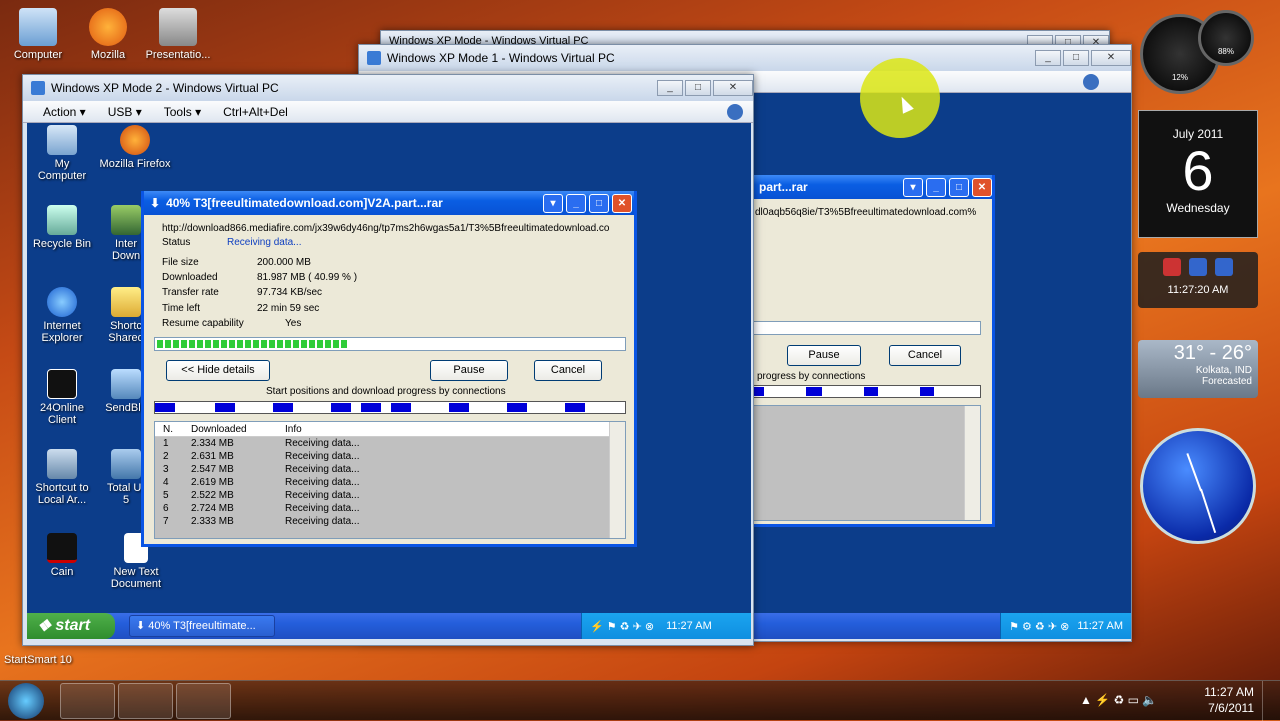  I want to click on icon-label: Total Ur 5, so click(126, 494).